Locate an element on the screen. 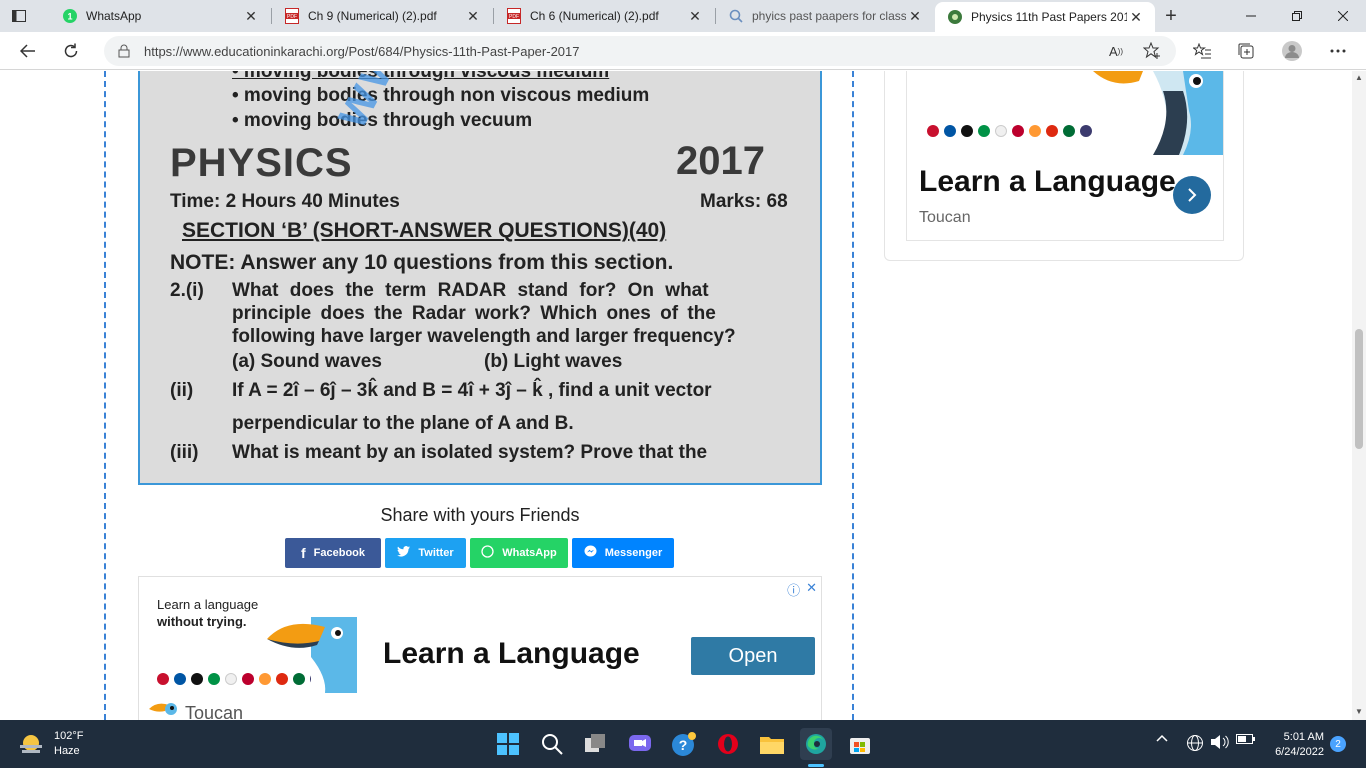 This screenshot has height=768, width=1366. share-facebook-button: f Facebook is located at coordinates (333, 553).